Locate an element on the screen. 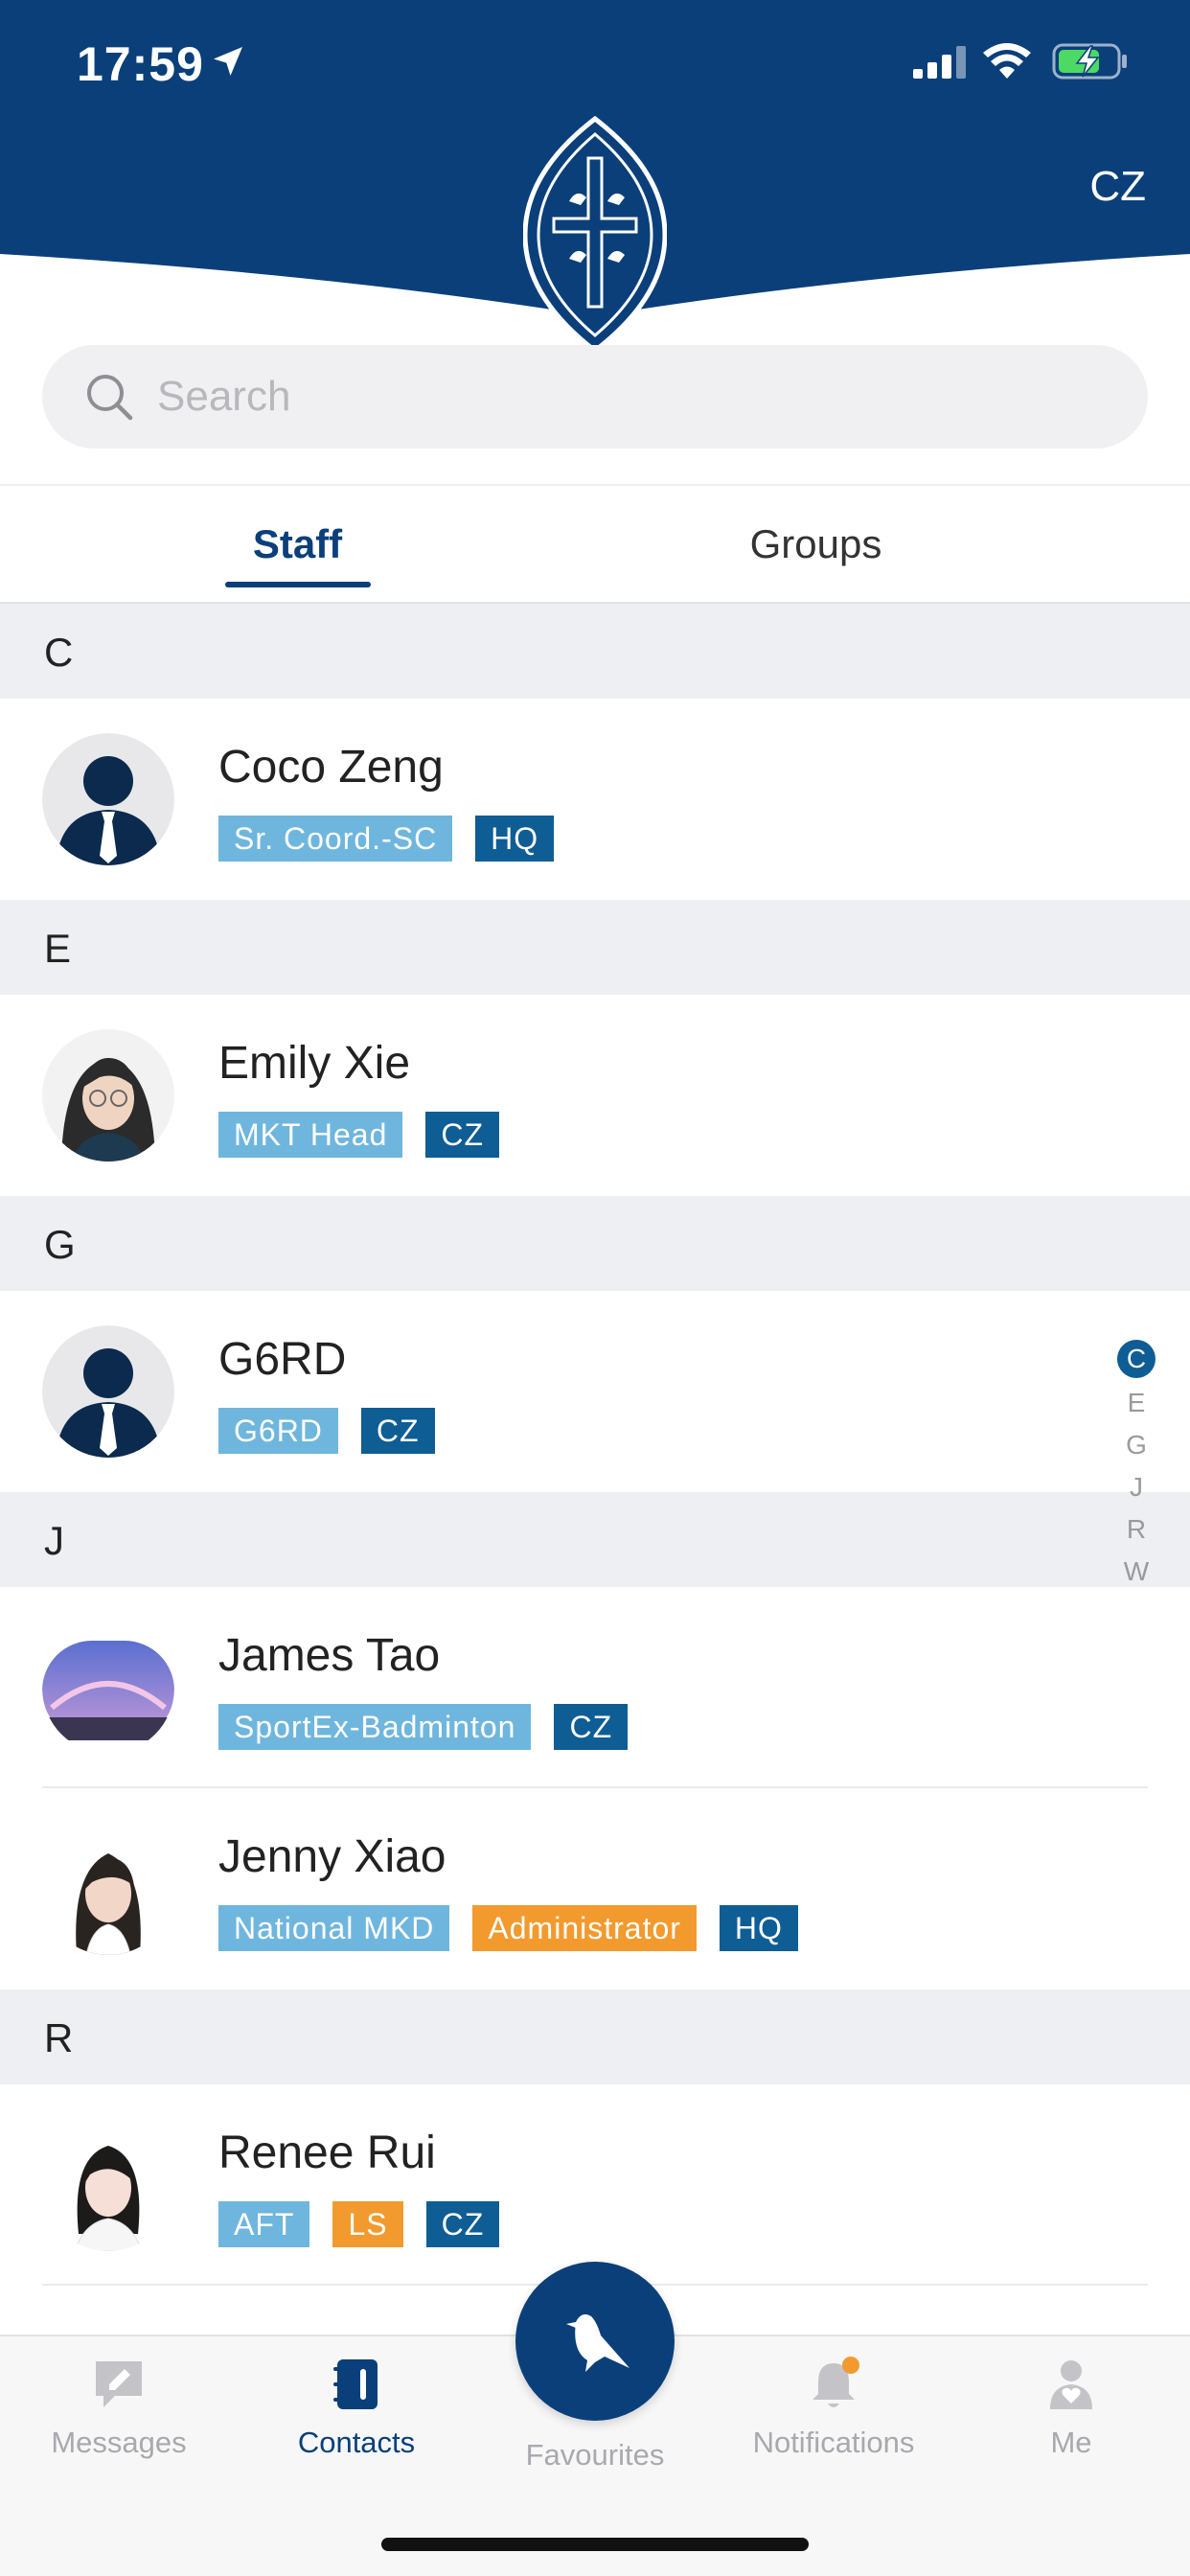  contact-row: James Tao SportEx-Badminton CZ is located at coordinates (595, 1687).